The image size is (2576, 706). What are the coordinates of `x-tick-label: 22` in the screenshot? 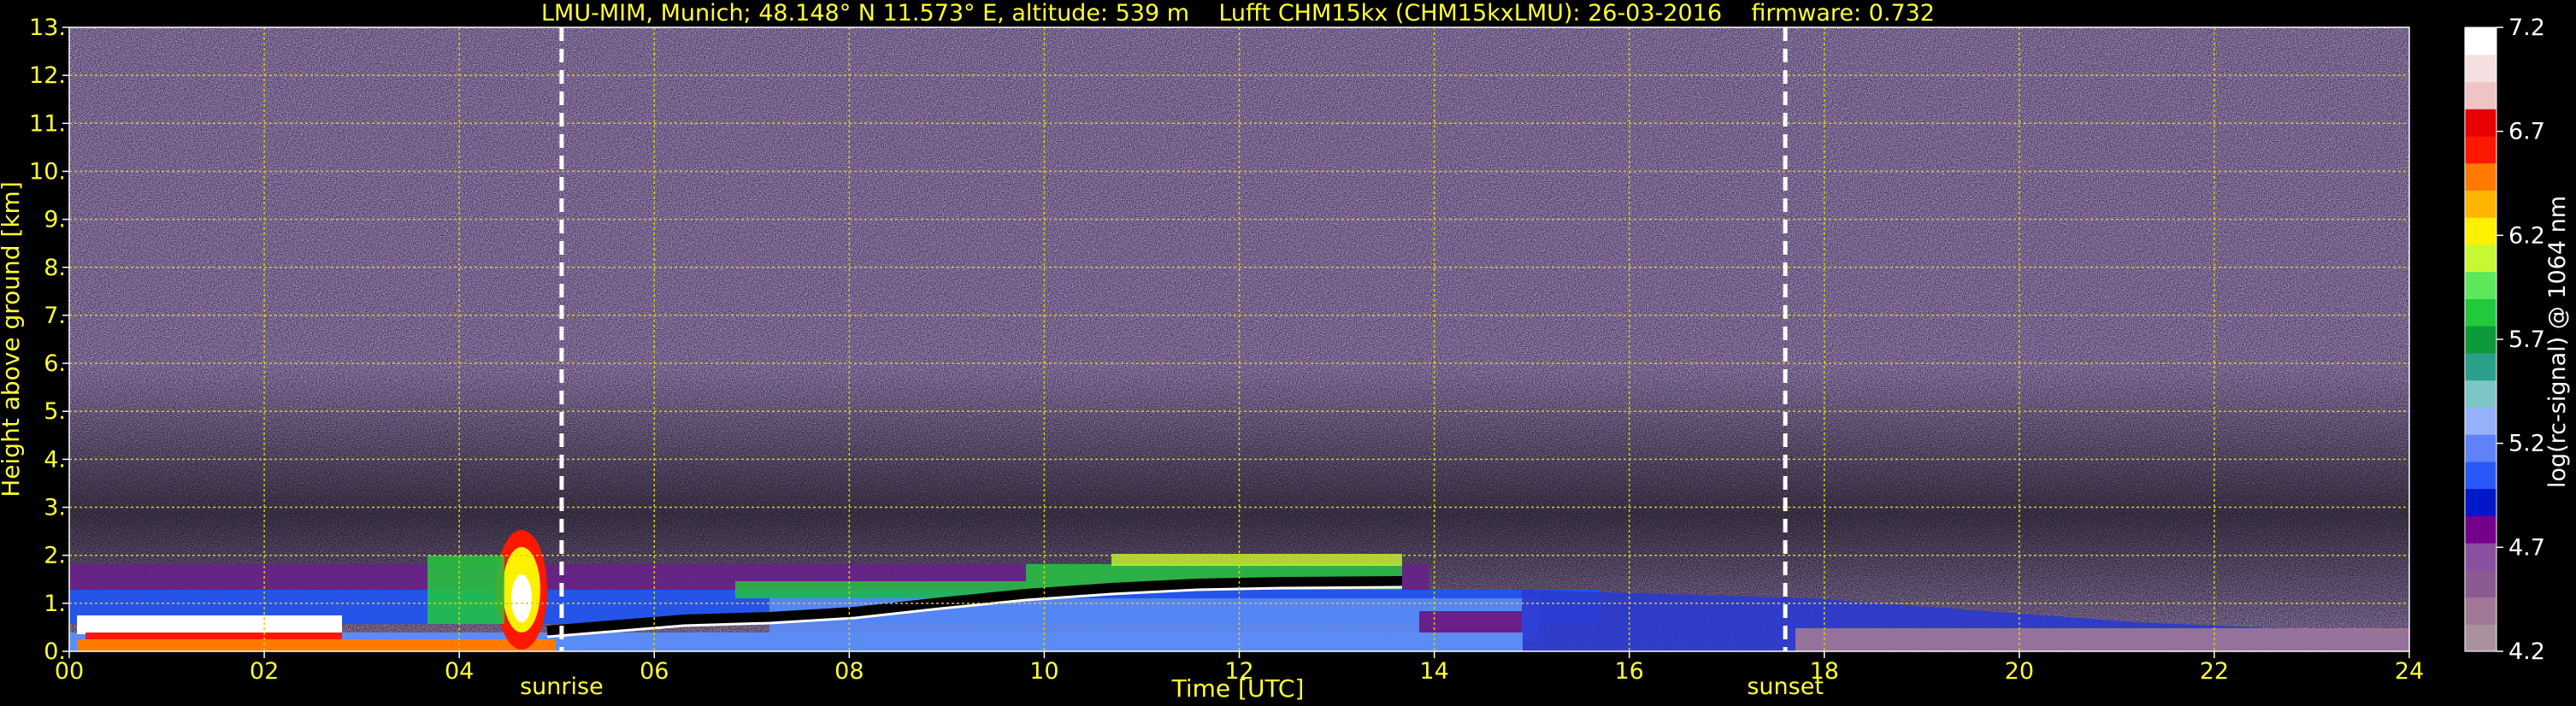 It's located at (2214, 671).